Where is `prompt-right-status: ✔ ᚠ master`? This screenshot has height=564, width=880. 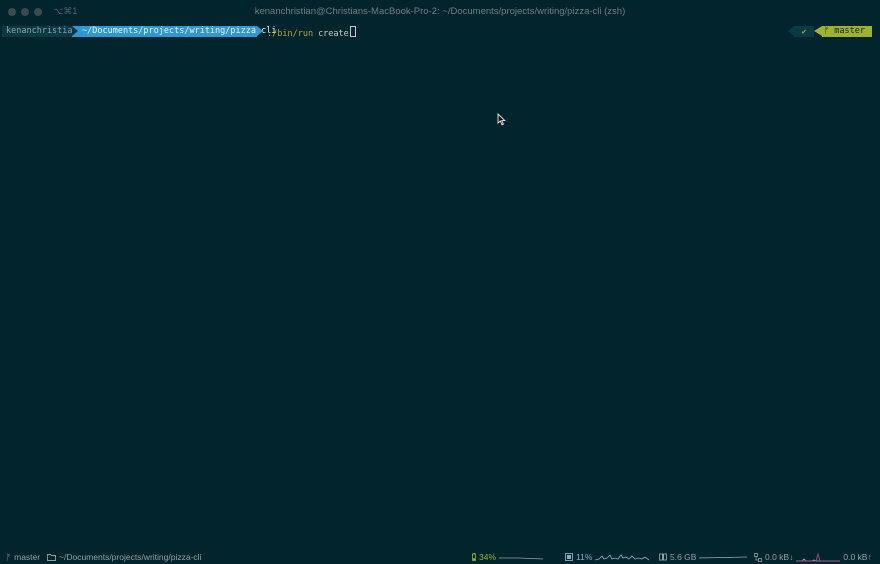
prompt-right-status: ✔ ᚠ master is located at coordinates (827, 31).